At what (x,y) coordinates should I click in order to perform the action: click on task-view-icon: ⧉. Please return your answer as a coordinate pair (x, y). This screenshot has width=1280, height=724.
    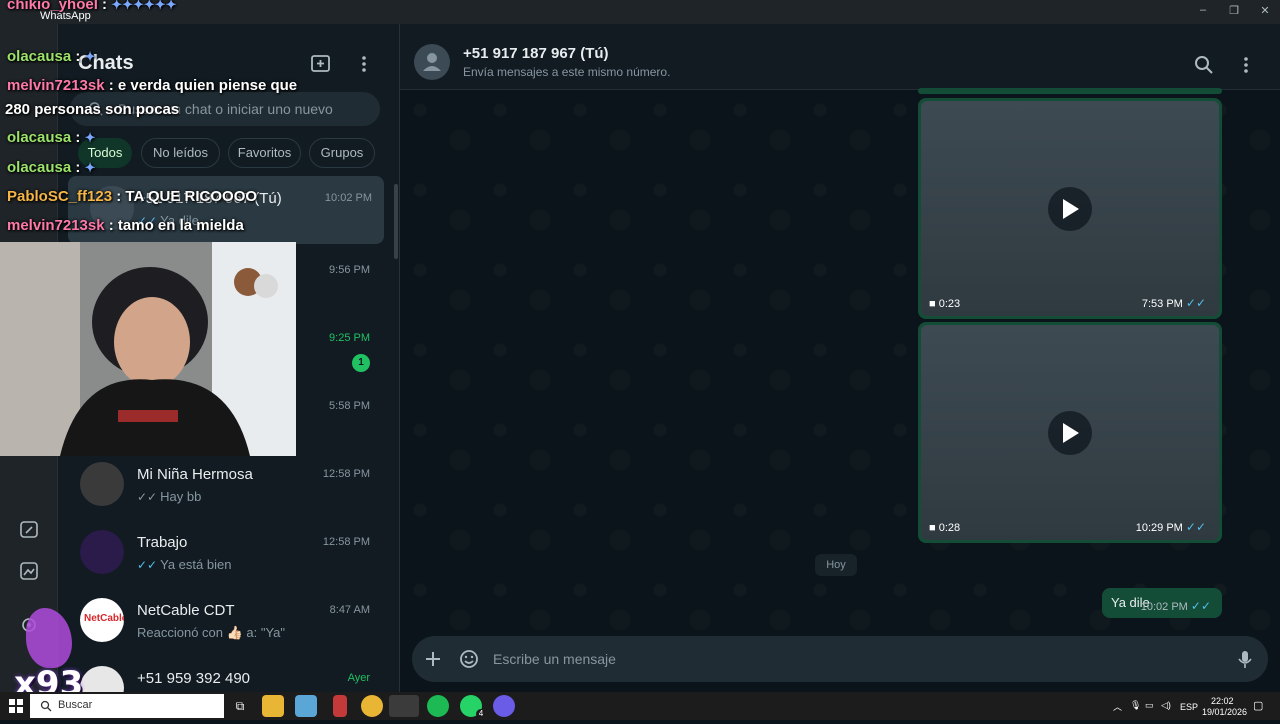
    Looking at the image, I should click on (240, 706).